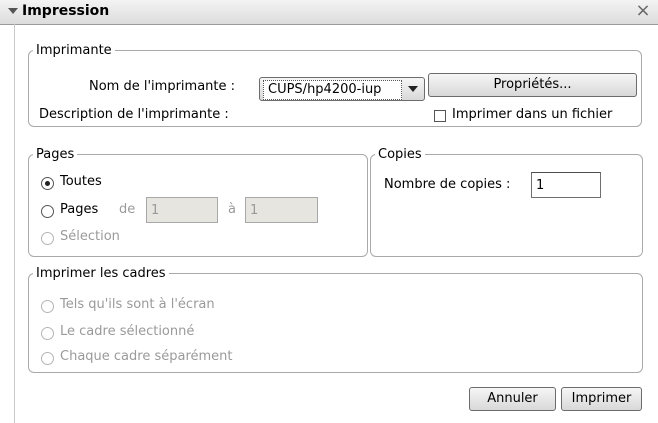  I want to click on frames-each-frame-label: Chaque cadre séparément, so click(146, 356).